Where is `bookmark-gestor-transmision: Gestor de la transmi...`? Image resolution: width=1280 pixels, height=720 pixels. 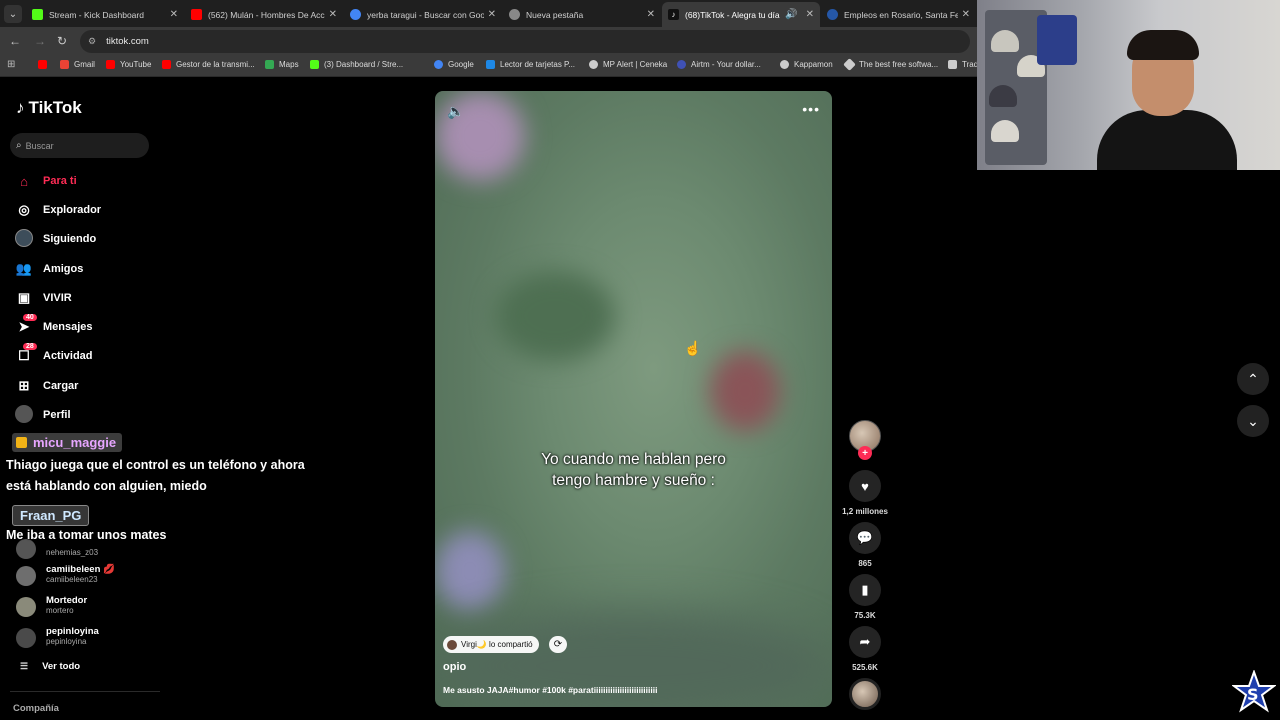 bookmark-gestor-transmision: Gestor de la transmi... is located at coordinates (208, 64).